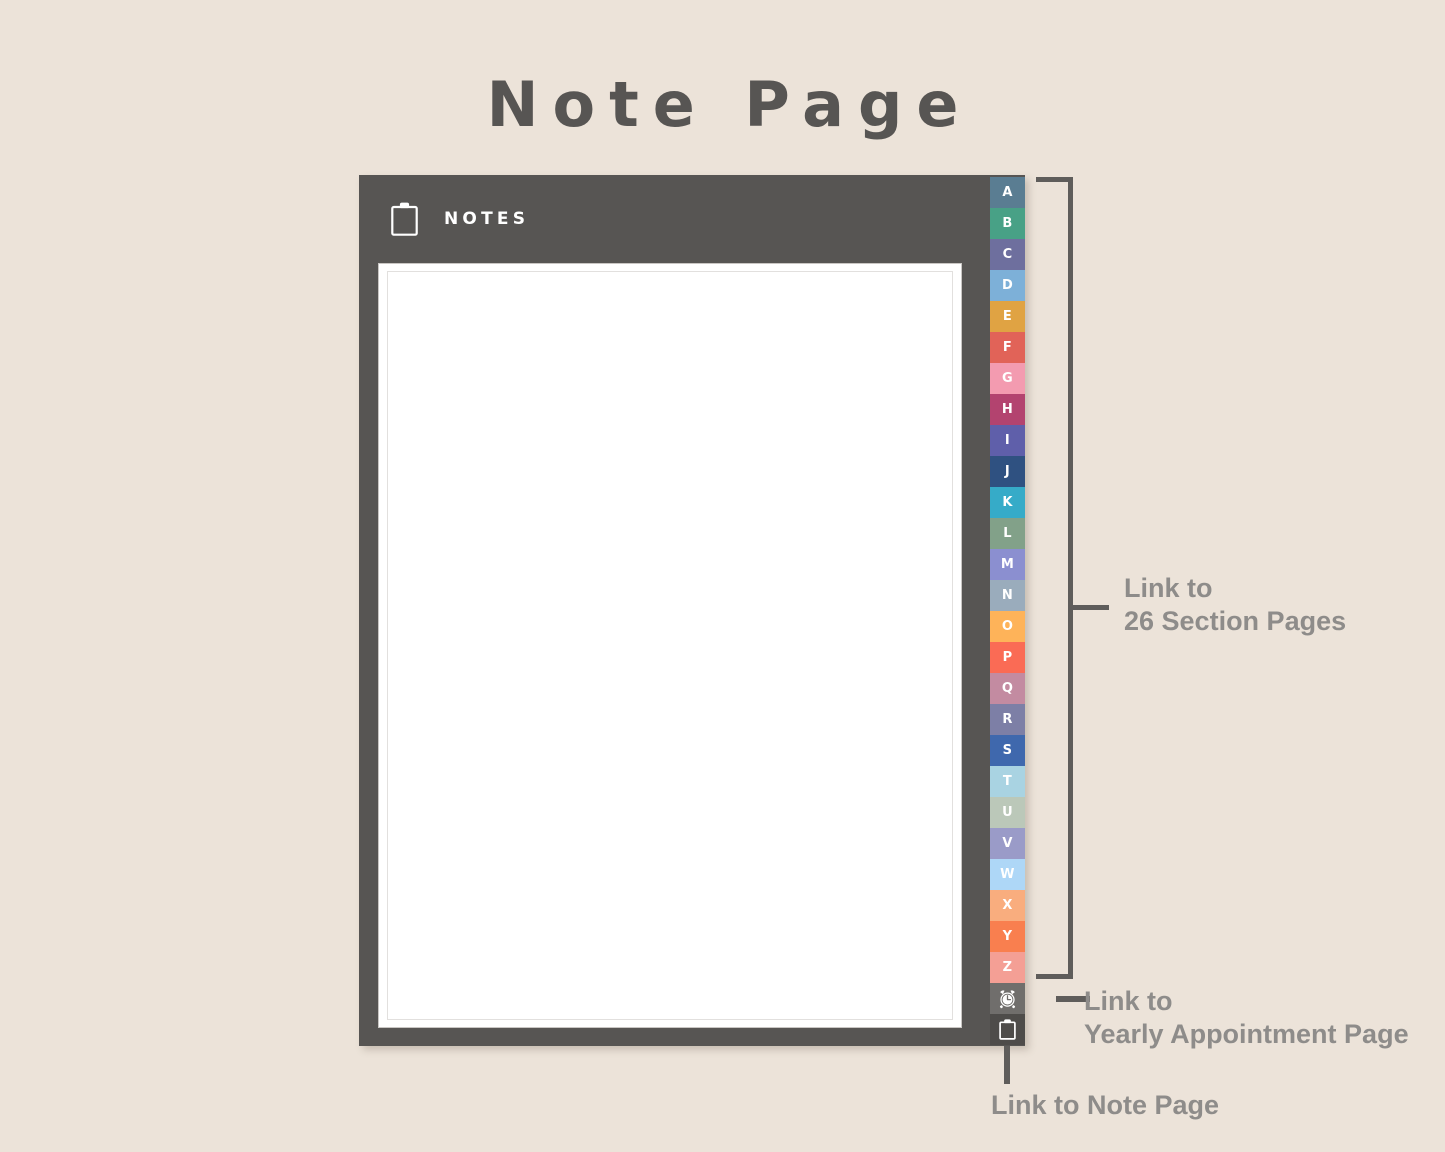 The width and height of the screenshot is (1445, 1152). I want to click on alphabet-tab-l: L, so click(1007, 533).